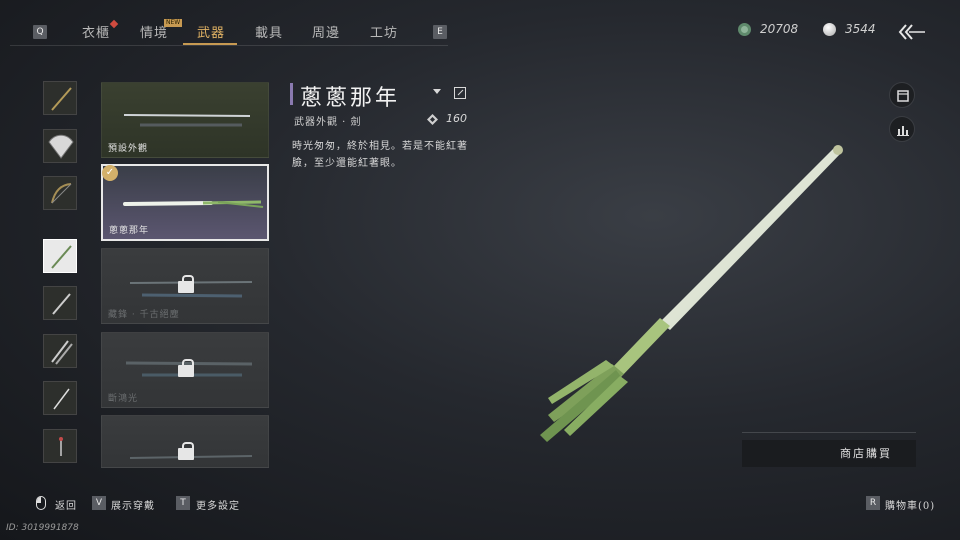 This screenshot has height=540, width=960. What do you see at coordinates (326, 31) in the screenshot?
I see `tab-accessories: 周邊` at bounding box center [326, 31].